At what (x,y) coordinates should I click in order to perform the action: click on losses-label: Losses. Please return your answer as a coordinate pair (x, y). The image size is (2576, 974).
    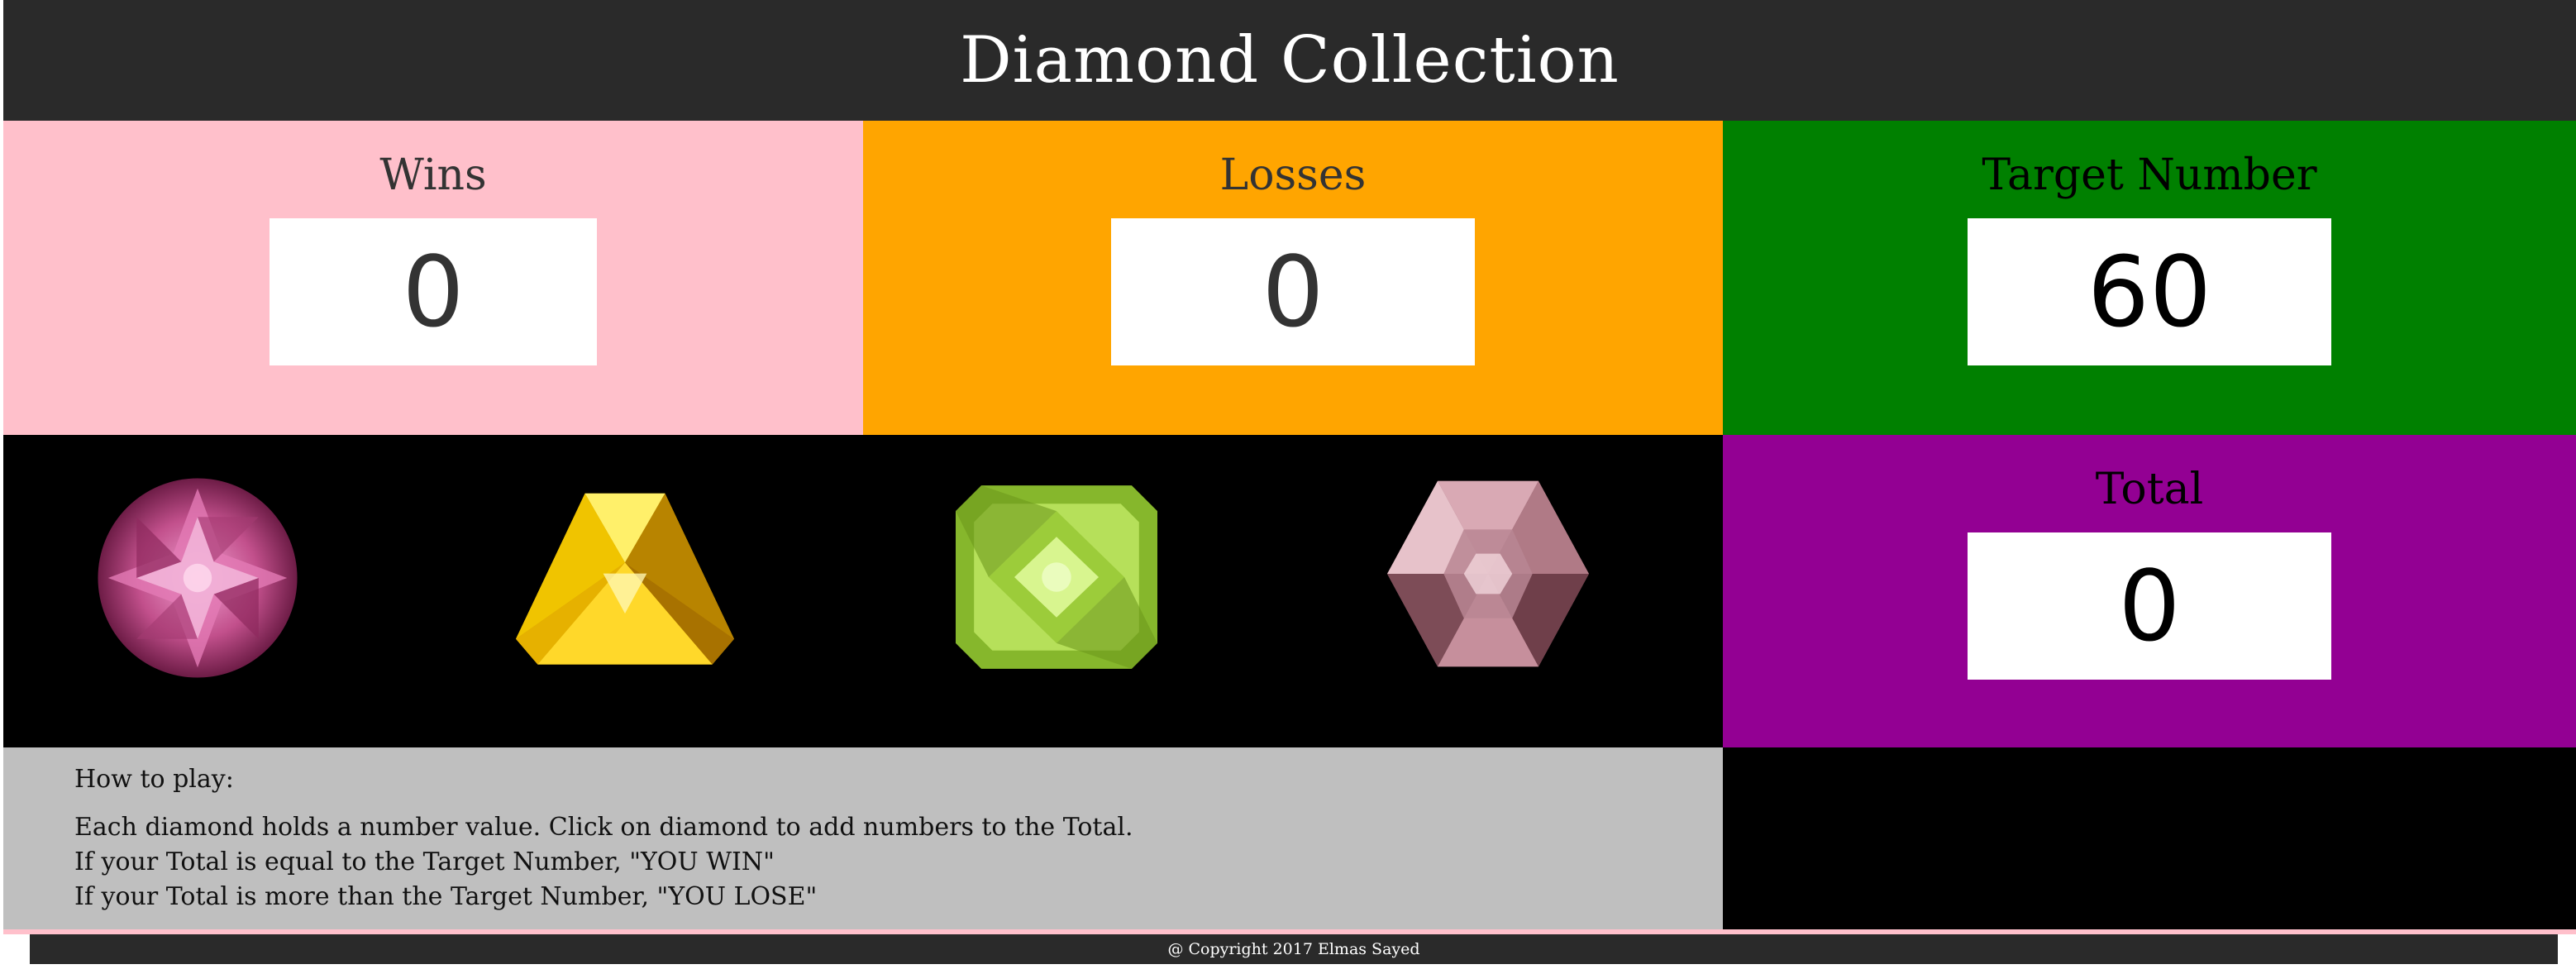
    Looking at the image, I should click on (1293, 175).